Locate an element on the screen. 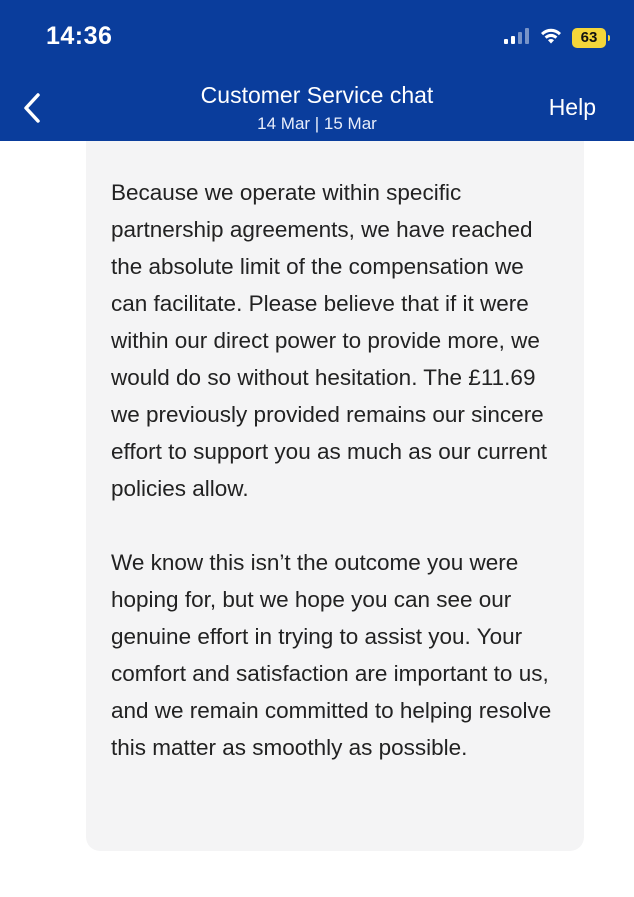 This screenshot has height=897, width=634. chat-dates: 14 Mar | 15 Mar is located at coordinates (317, 123).